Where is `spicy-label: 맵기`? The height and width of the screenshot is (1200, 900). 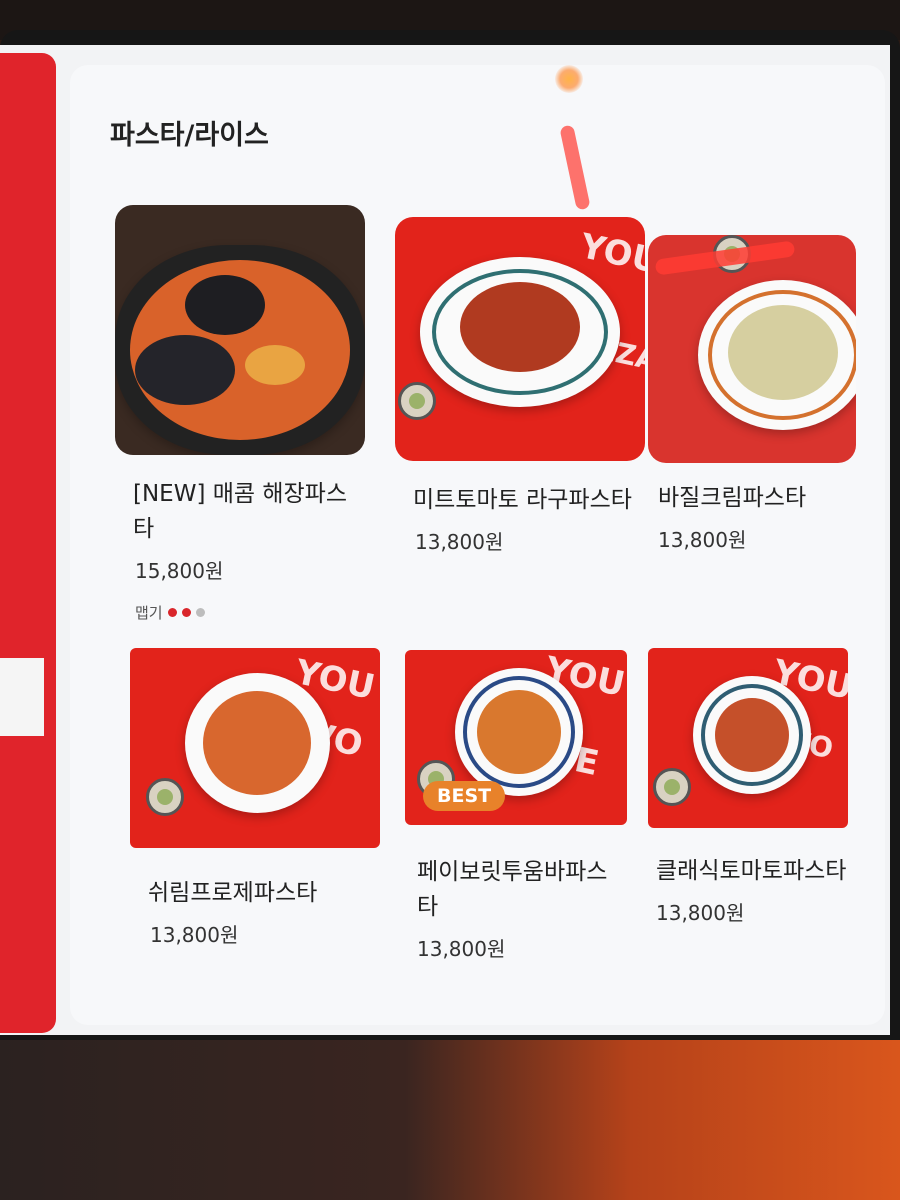 spicy-label: 맵기 is located at coordinates (149, 613).